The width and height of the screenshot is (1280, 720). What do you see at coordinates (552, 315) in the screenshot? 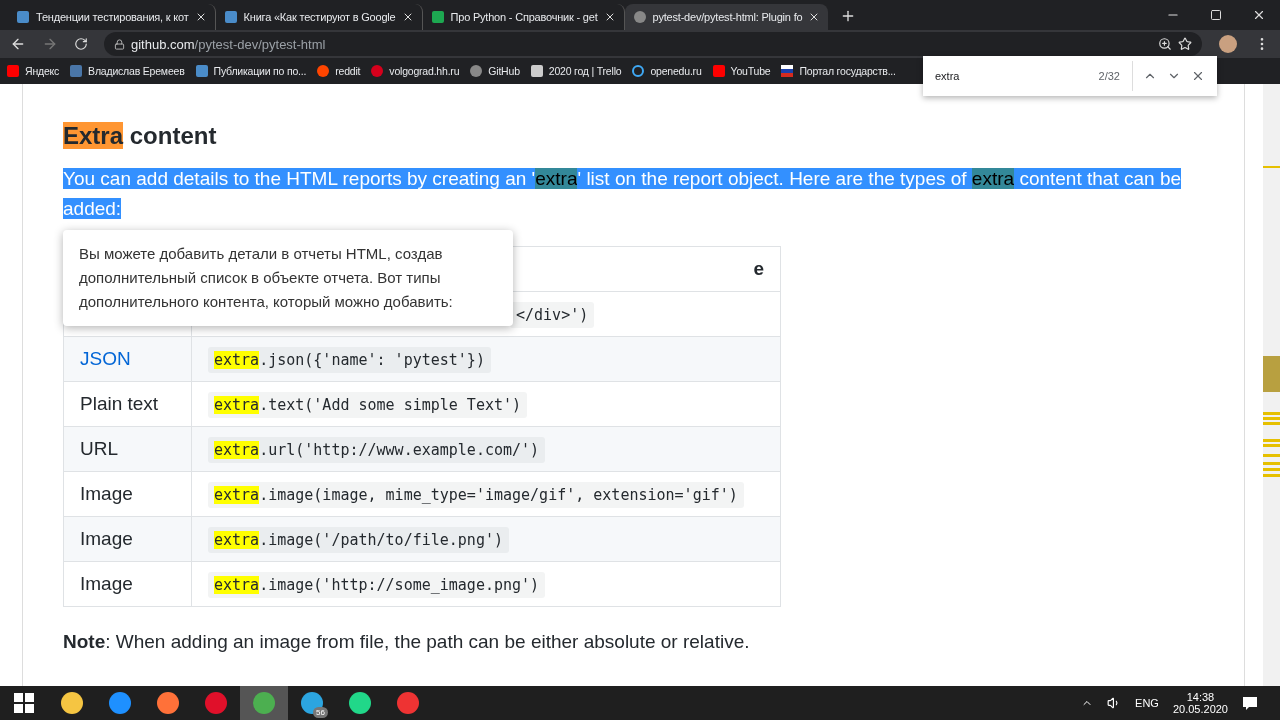
I see `code-snippet: </div>')` at bounding box center [552, 315].